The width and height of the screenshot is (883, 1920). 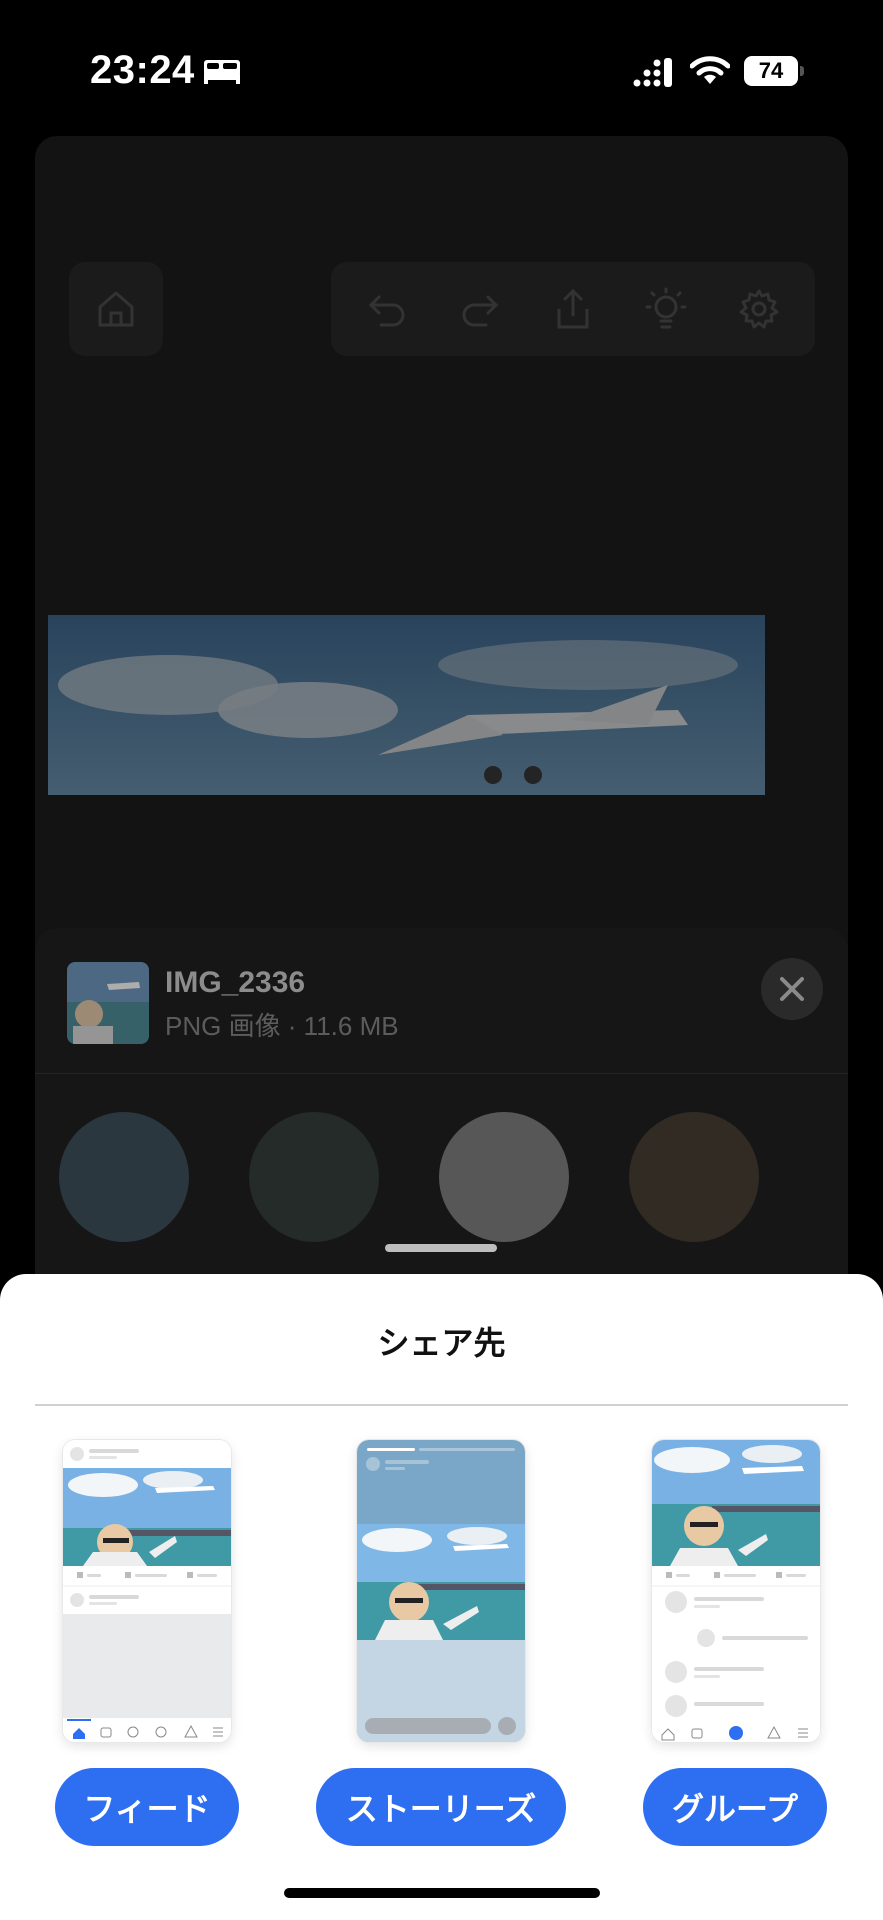 I want to click on battery-level: 74, so click(x=771, y=70).